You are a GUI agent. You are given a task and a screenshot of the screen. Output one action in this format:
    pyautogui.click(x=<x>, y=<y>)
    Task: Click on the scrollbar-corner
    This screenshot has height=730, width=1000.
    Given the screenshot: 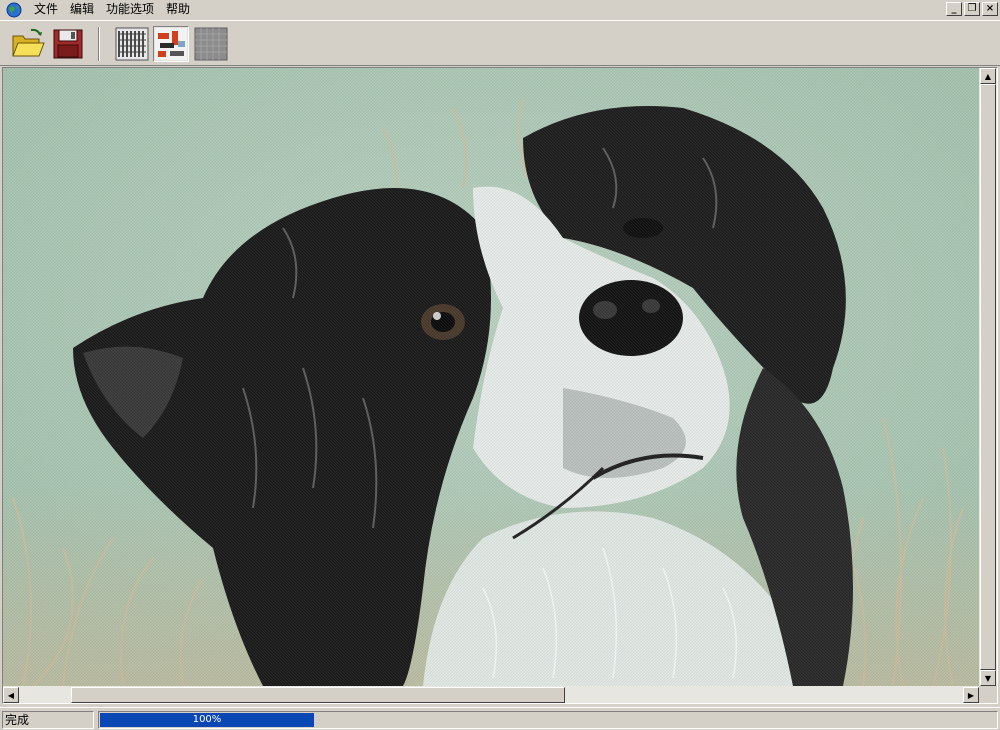 What is the action you would take?
    pyautogui.click(x=988, y=694)
    